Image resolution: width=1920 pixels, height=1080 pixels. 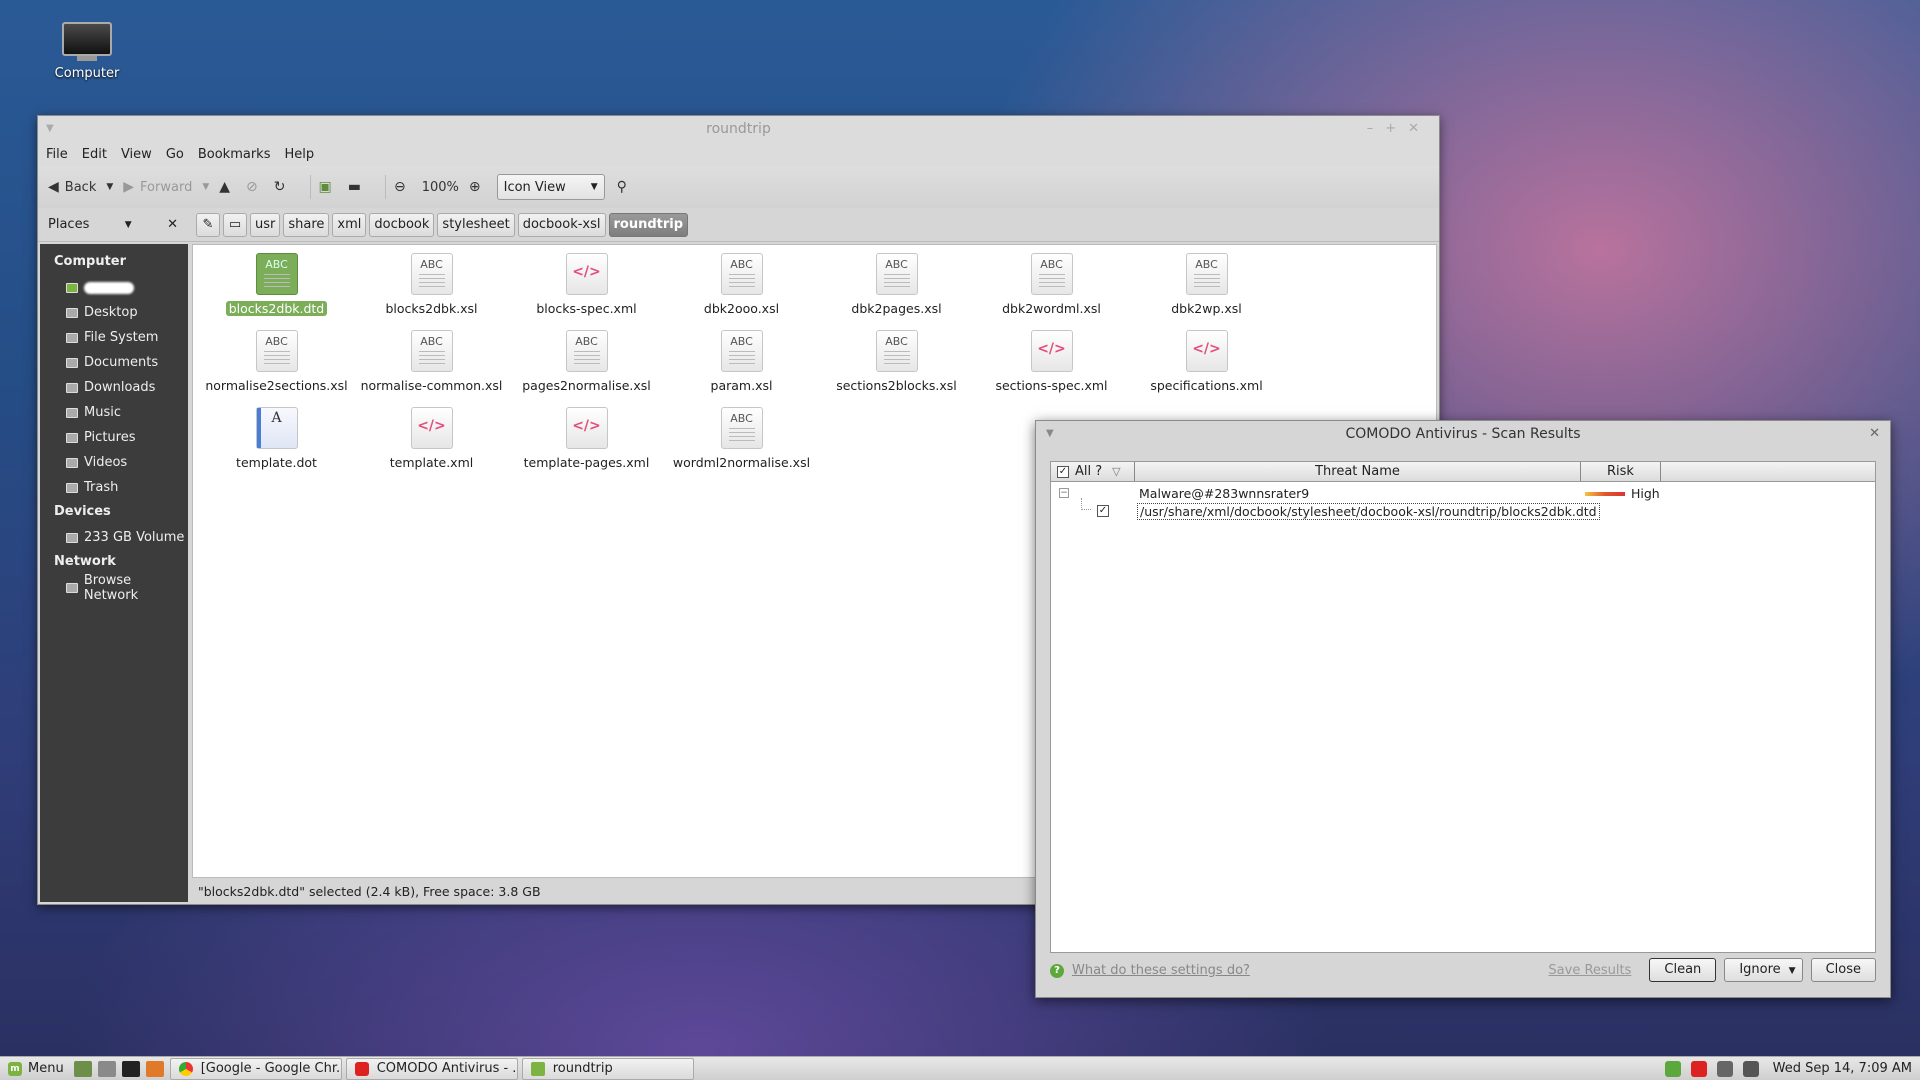 I want to click on root-crumb: ▭, so click(x=235, y=224).